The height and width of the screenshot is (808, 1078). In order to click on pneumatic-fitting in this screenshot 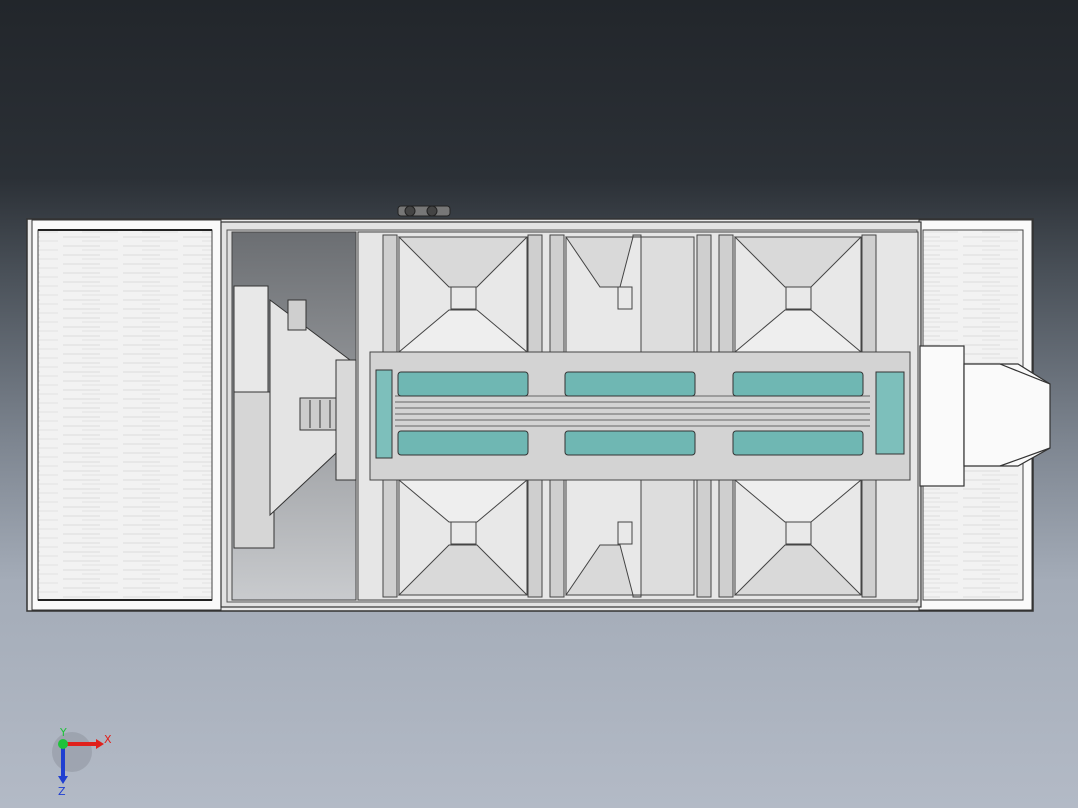, I will do `click(424, 211)`.